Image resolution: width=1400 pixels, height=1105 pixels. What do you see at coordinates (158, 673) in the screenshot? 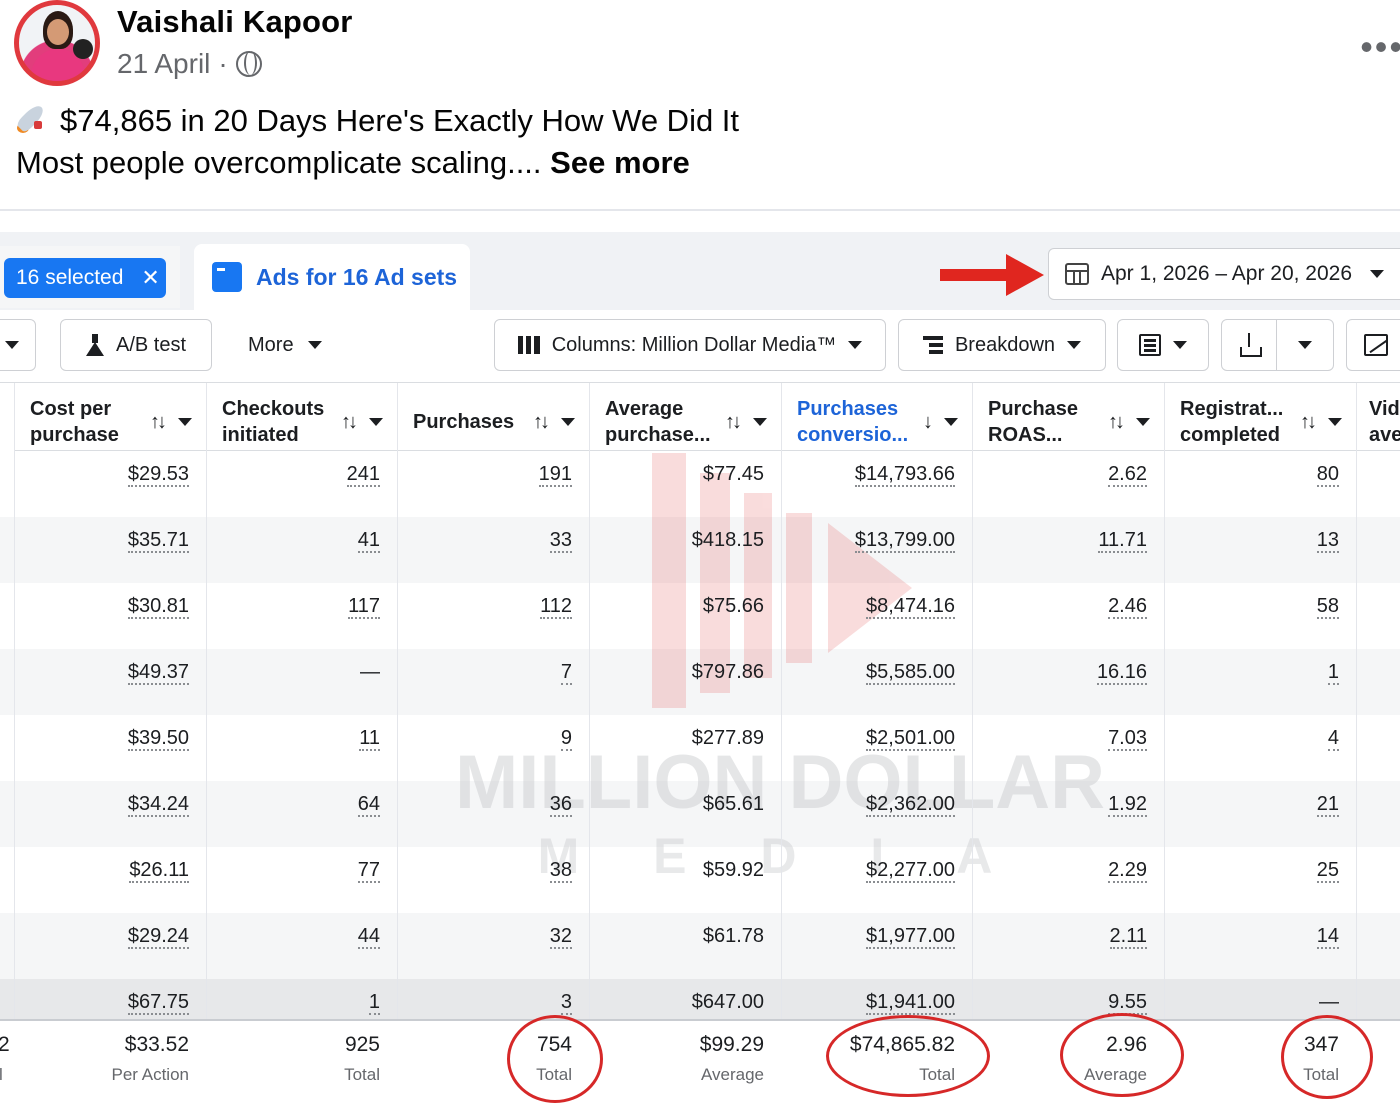
I see `table-cell: $49.37` at bounding box center [158, 673].